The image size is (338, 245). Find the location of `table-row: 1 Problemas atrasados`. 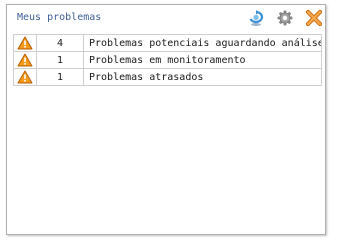

table-row: 1 Problemas atrasados is located at coordinates (167, 77).